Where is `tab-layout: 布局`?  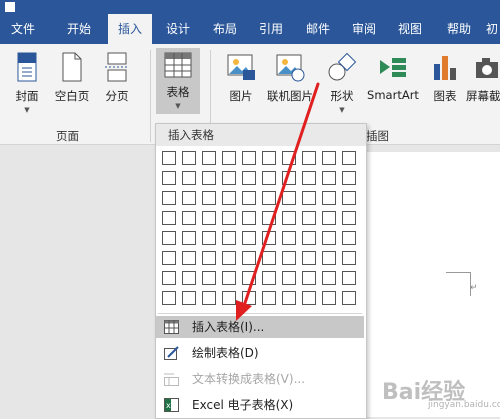
tab-layout: 布局 is located at coordinates (225, 29).